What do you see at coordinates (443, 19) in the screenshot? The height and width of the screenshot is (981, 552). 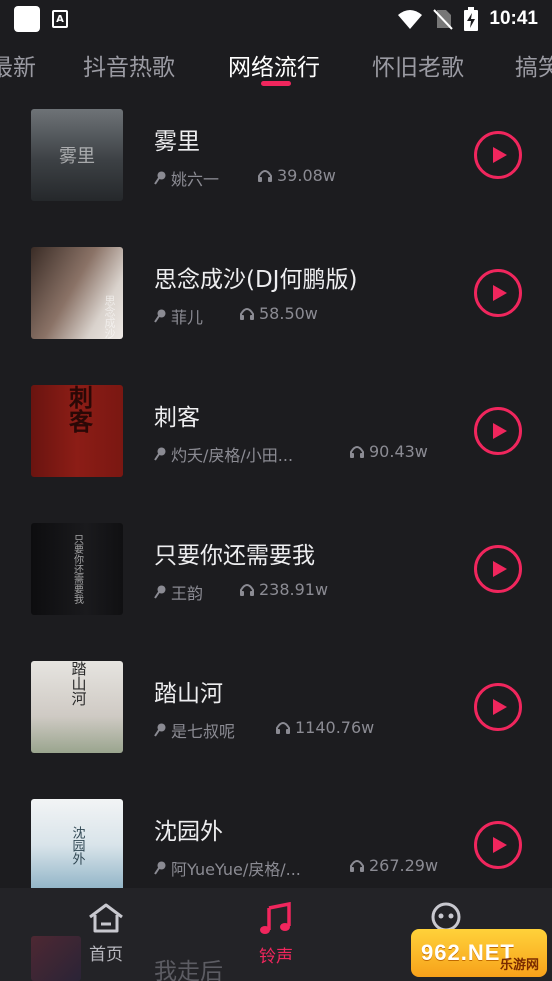 I see `no-sim-icon` at bounding box center [443, 19].